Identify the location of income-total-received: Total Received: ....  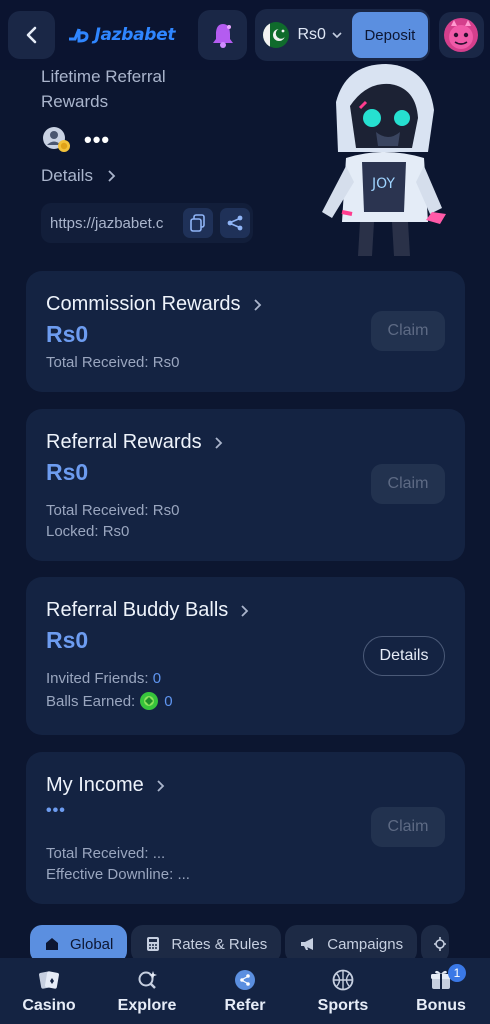
(106, 853).